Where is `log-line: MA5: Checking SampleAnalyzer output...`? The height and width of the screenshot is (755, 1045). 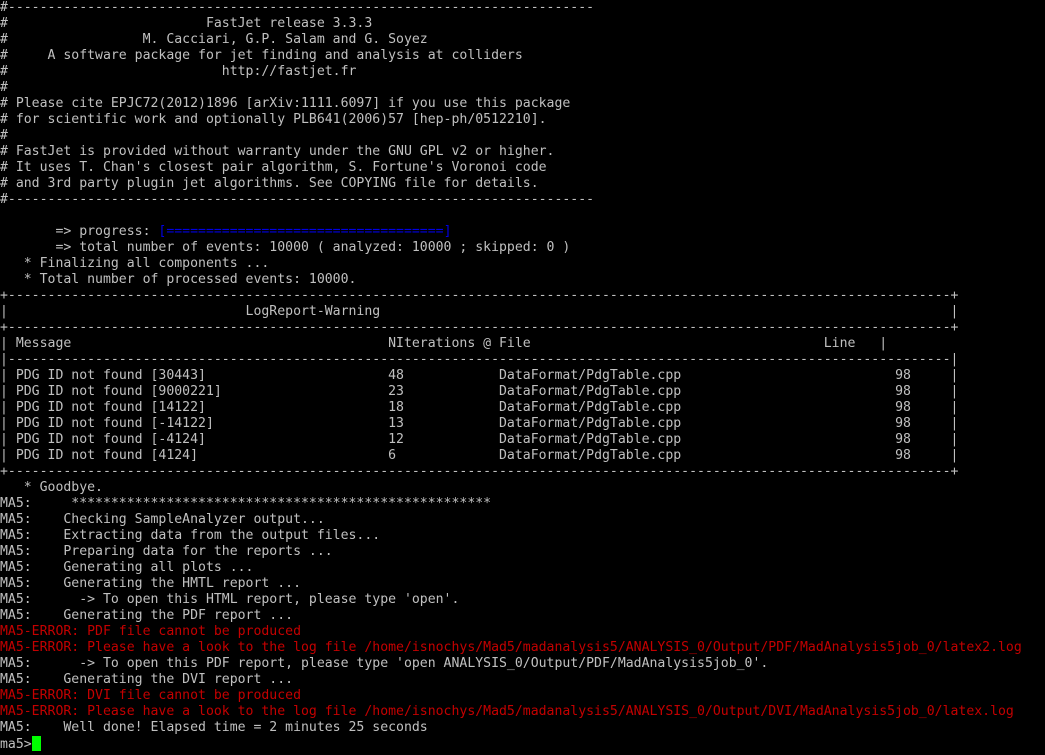 log-line: MA5: Checking SampleAnalyzer output... is located at coordinates (162, 519).